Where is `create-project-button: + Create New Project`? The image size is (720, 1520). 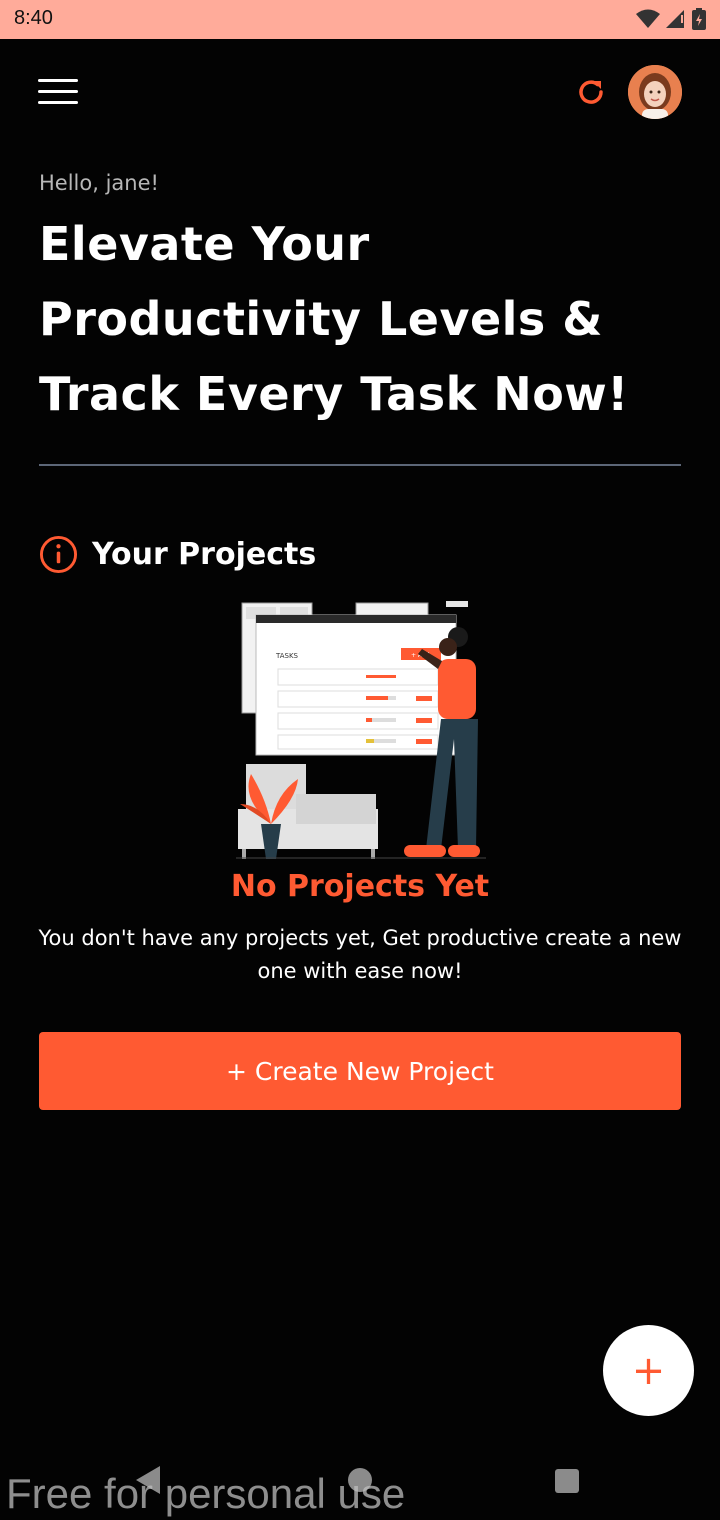
create-project-button: + Create New Project is located at coordinates (360, 1071).